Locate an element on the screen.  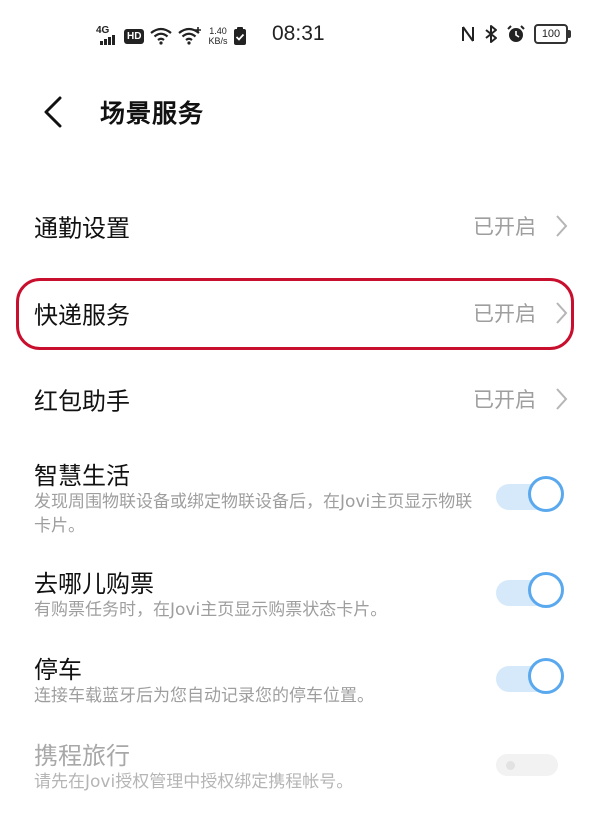
toggle-row-parking: 停车 连接车载蓝牙后为您自动记录您的停车位置。 is located at coordinates (300, 680).